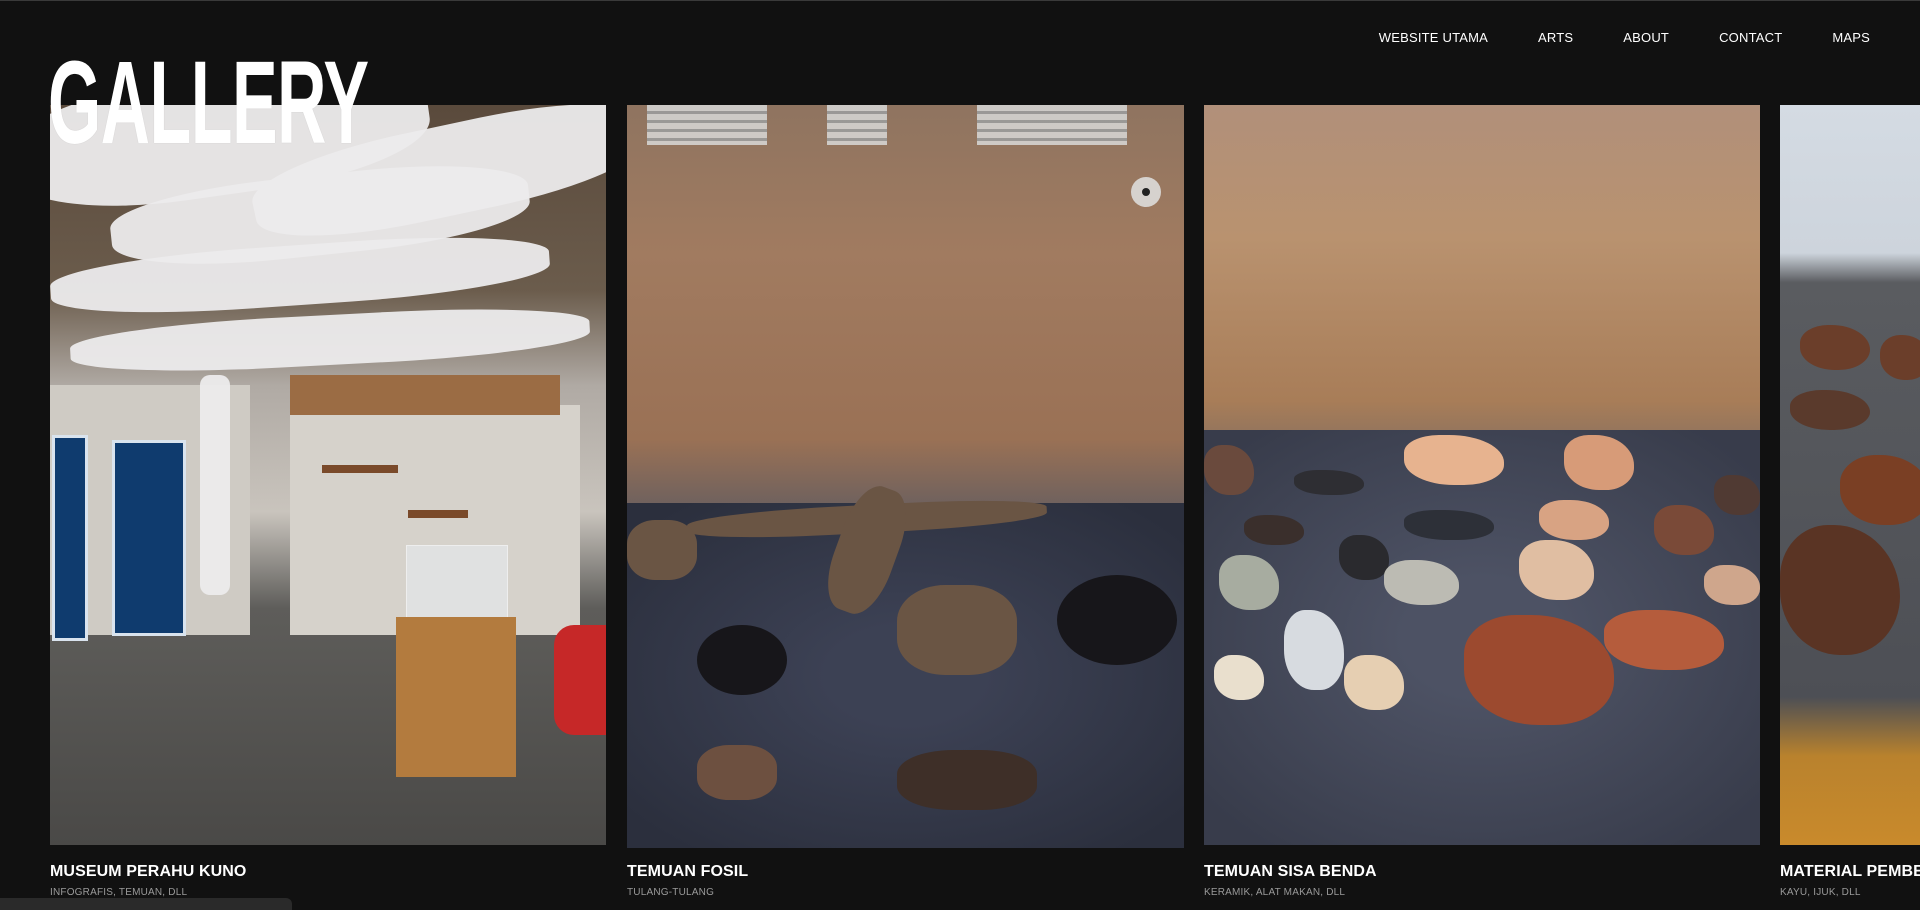 The height and width of the screenshot is (910, 1920). I want to click on top-border, so click(960, 0).